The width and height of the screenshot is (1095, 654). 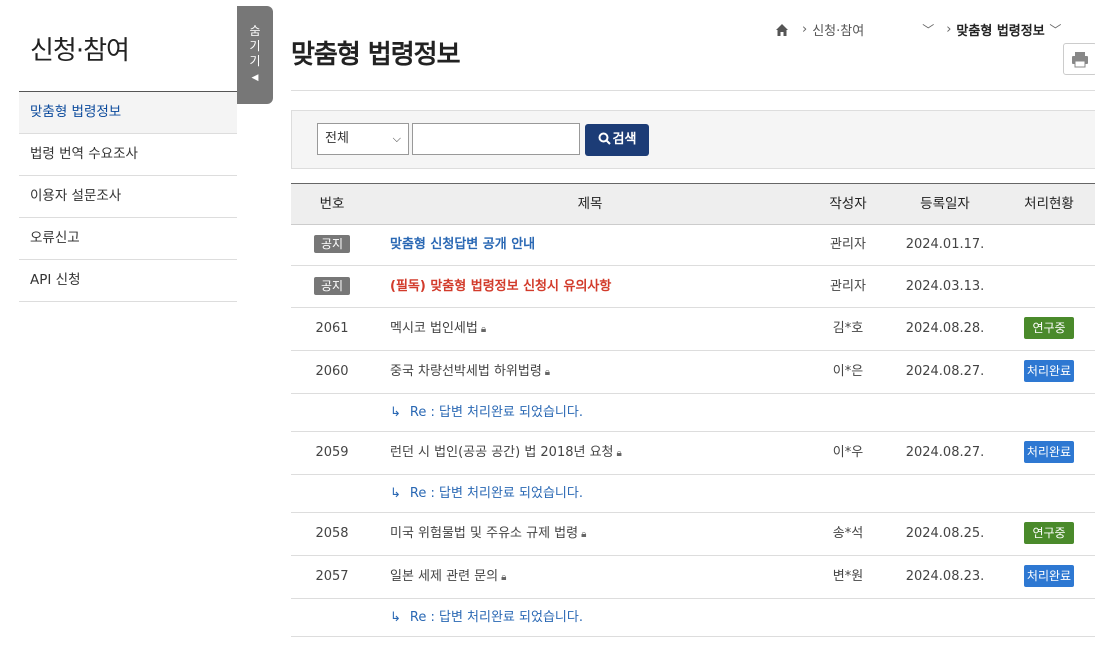 I want to click on search-bar: 전체 ⌵ 검색, so click(x=693, y=139).